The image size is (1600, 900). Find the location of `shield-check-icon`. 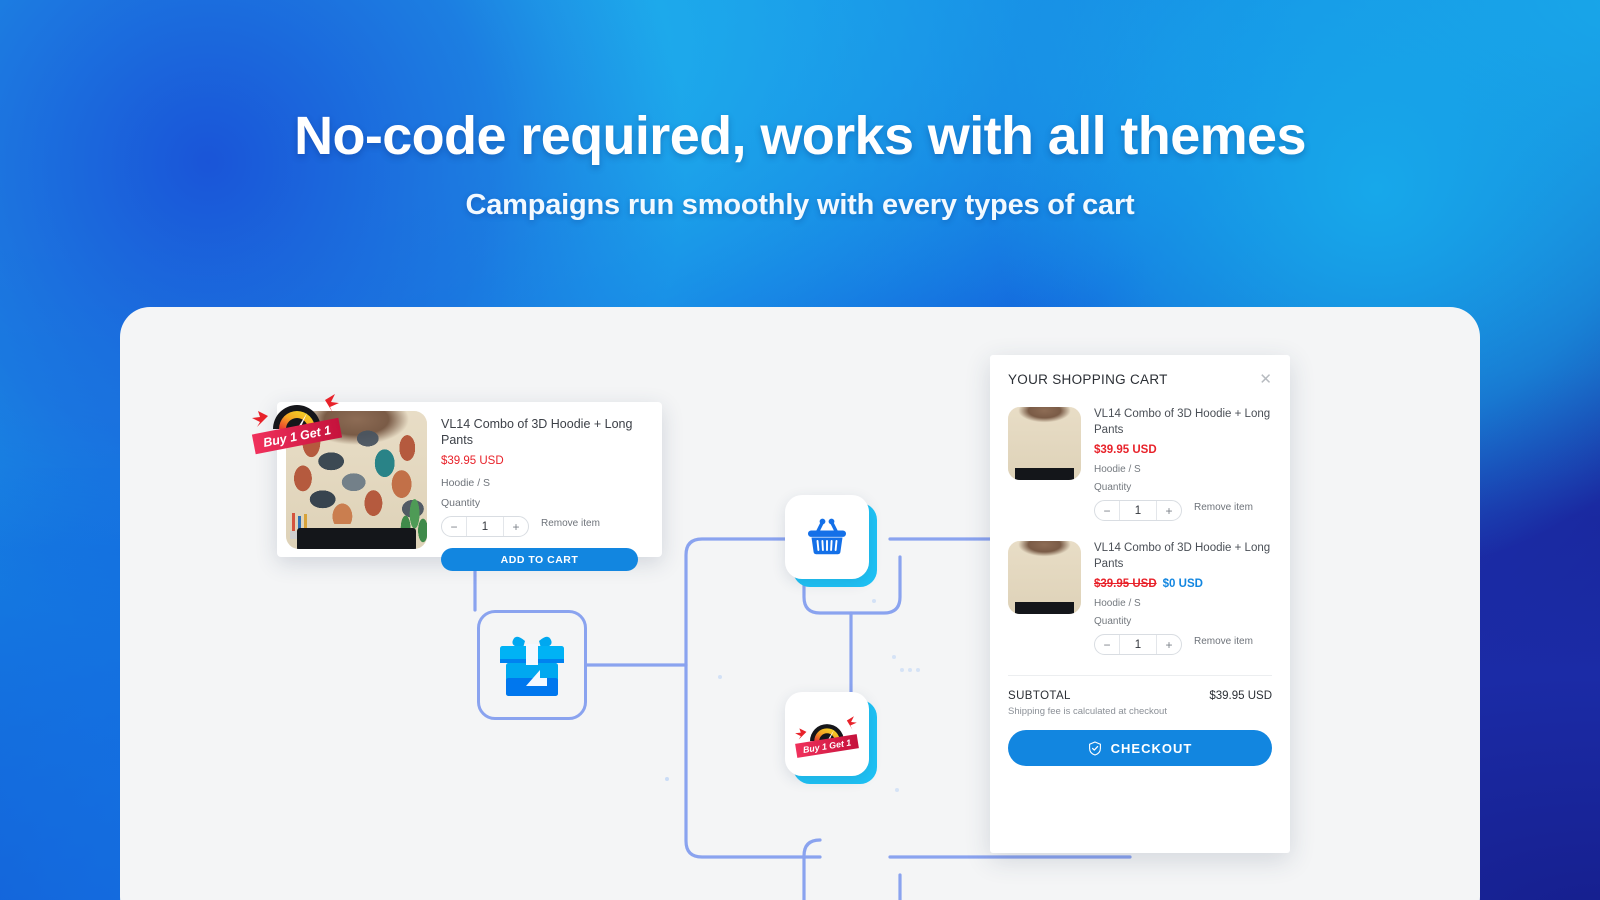

shield-check-icon is located at coordinates (1094, 748).